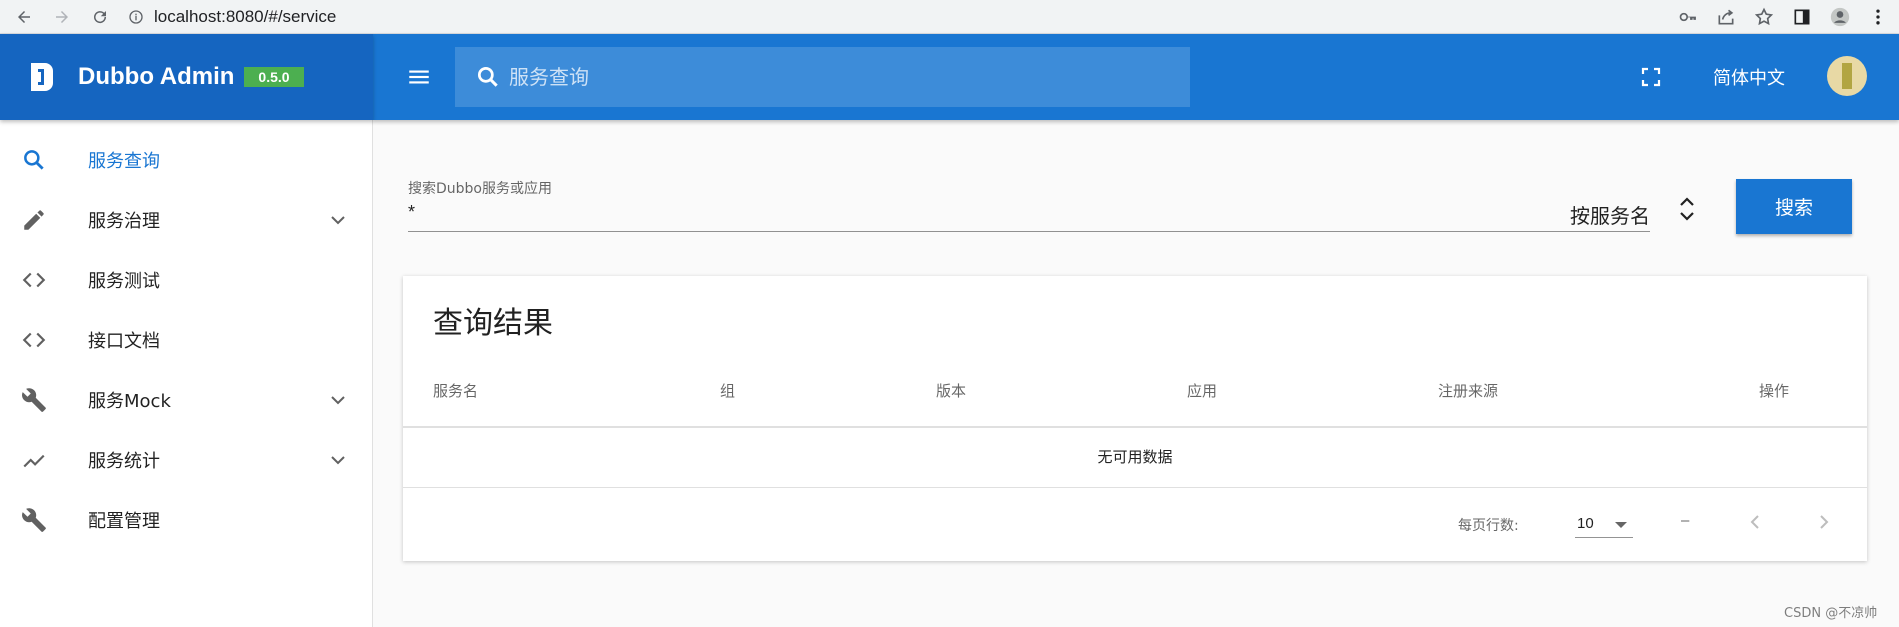 The image size is (1899, 627). What do you see at coordinates (1687, 209) in the screenshot?
I see `unfold-icon` at bounding box center [1687, 209].